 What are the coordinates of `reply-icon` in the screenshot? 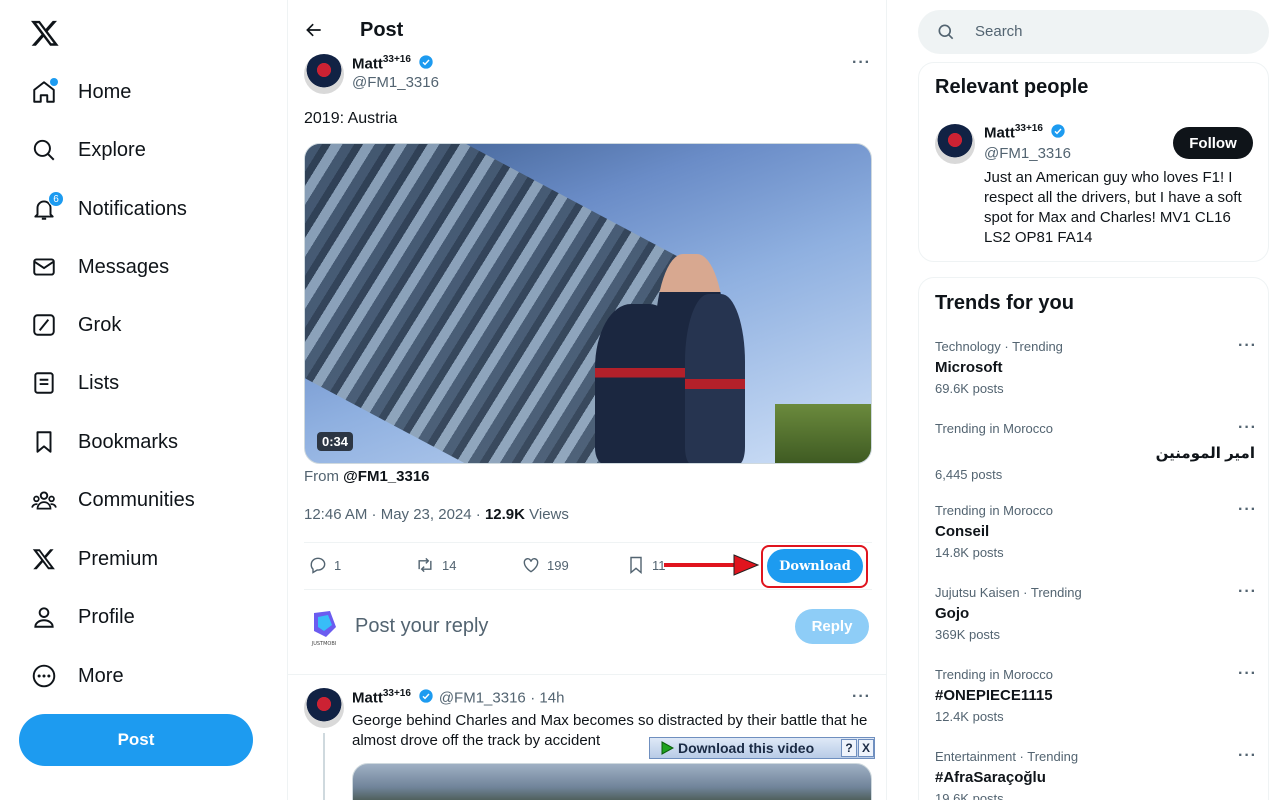 It's located at (318, 565).